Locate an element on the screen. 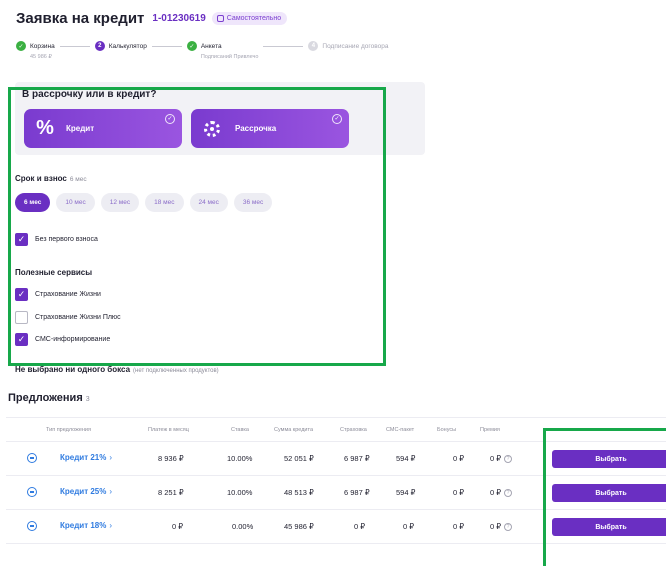  self-service-icon is located at coordinates (220, 18).